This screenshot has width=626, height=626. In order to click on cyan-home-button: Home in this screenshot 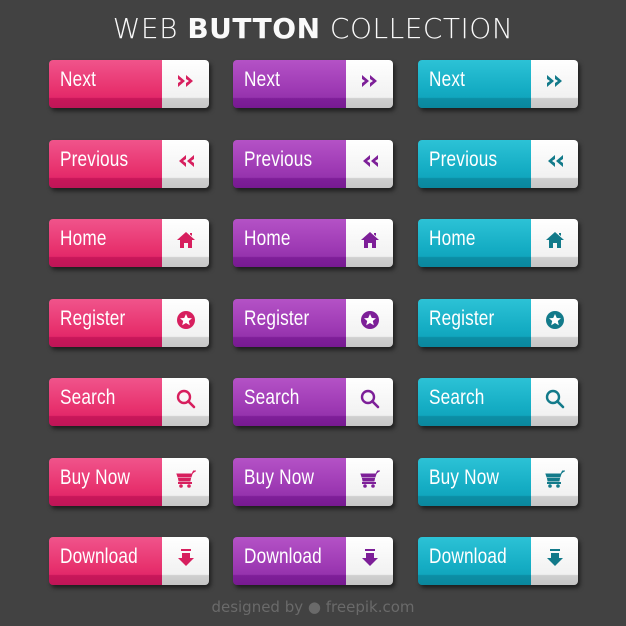, I will do `click(498, 243)`.